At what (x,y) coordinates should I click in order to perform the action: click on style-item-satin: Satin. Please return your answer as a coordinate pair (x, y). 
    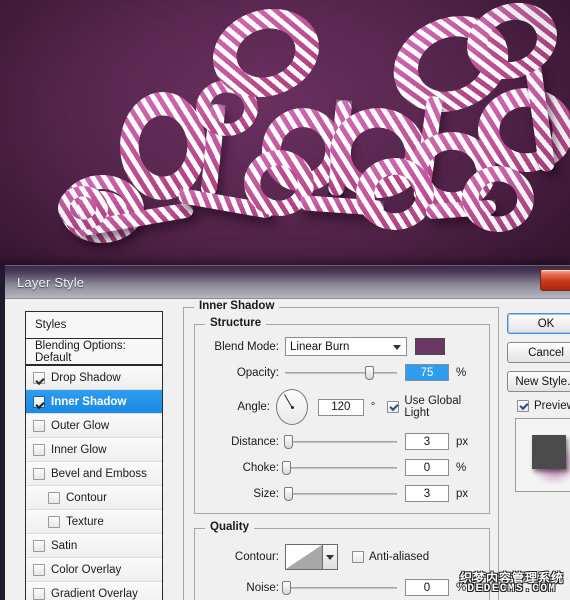
    Looking at the image, I should click on (94, 546).